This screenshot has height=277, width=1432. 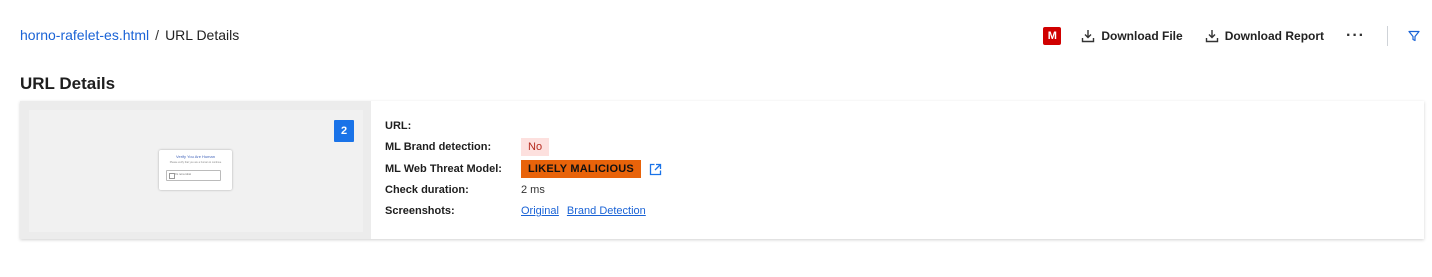 What do you see at coordinates (84, 35) in the screenshot?
I see `breadcrumb-file-link: horno-rafelet-es.html` at bounding box center [84, 35].